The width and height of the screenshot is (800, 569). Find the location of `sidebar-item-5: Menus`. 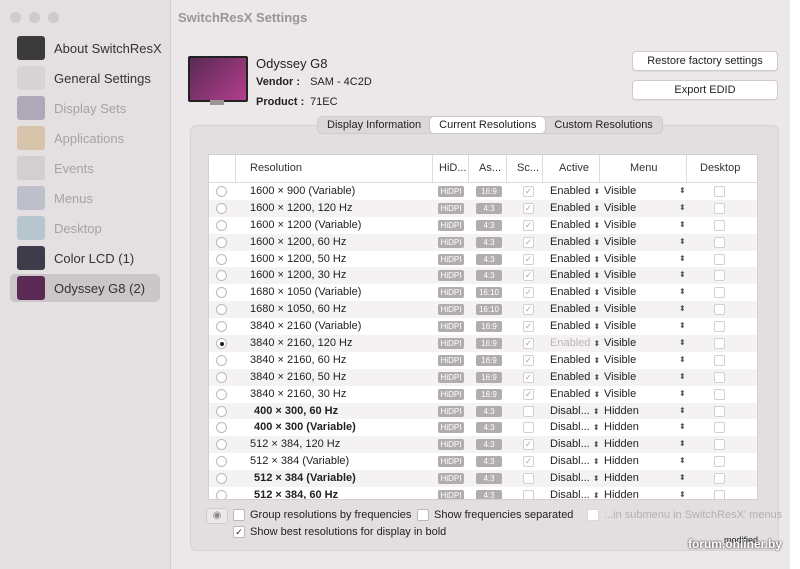

sidebar-item-5: Menus is located at coordinates (85, 198).